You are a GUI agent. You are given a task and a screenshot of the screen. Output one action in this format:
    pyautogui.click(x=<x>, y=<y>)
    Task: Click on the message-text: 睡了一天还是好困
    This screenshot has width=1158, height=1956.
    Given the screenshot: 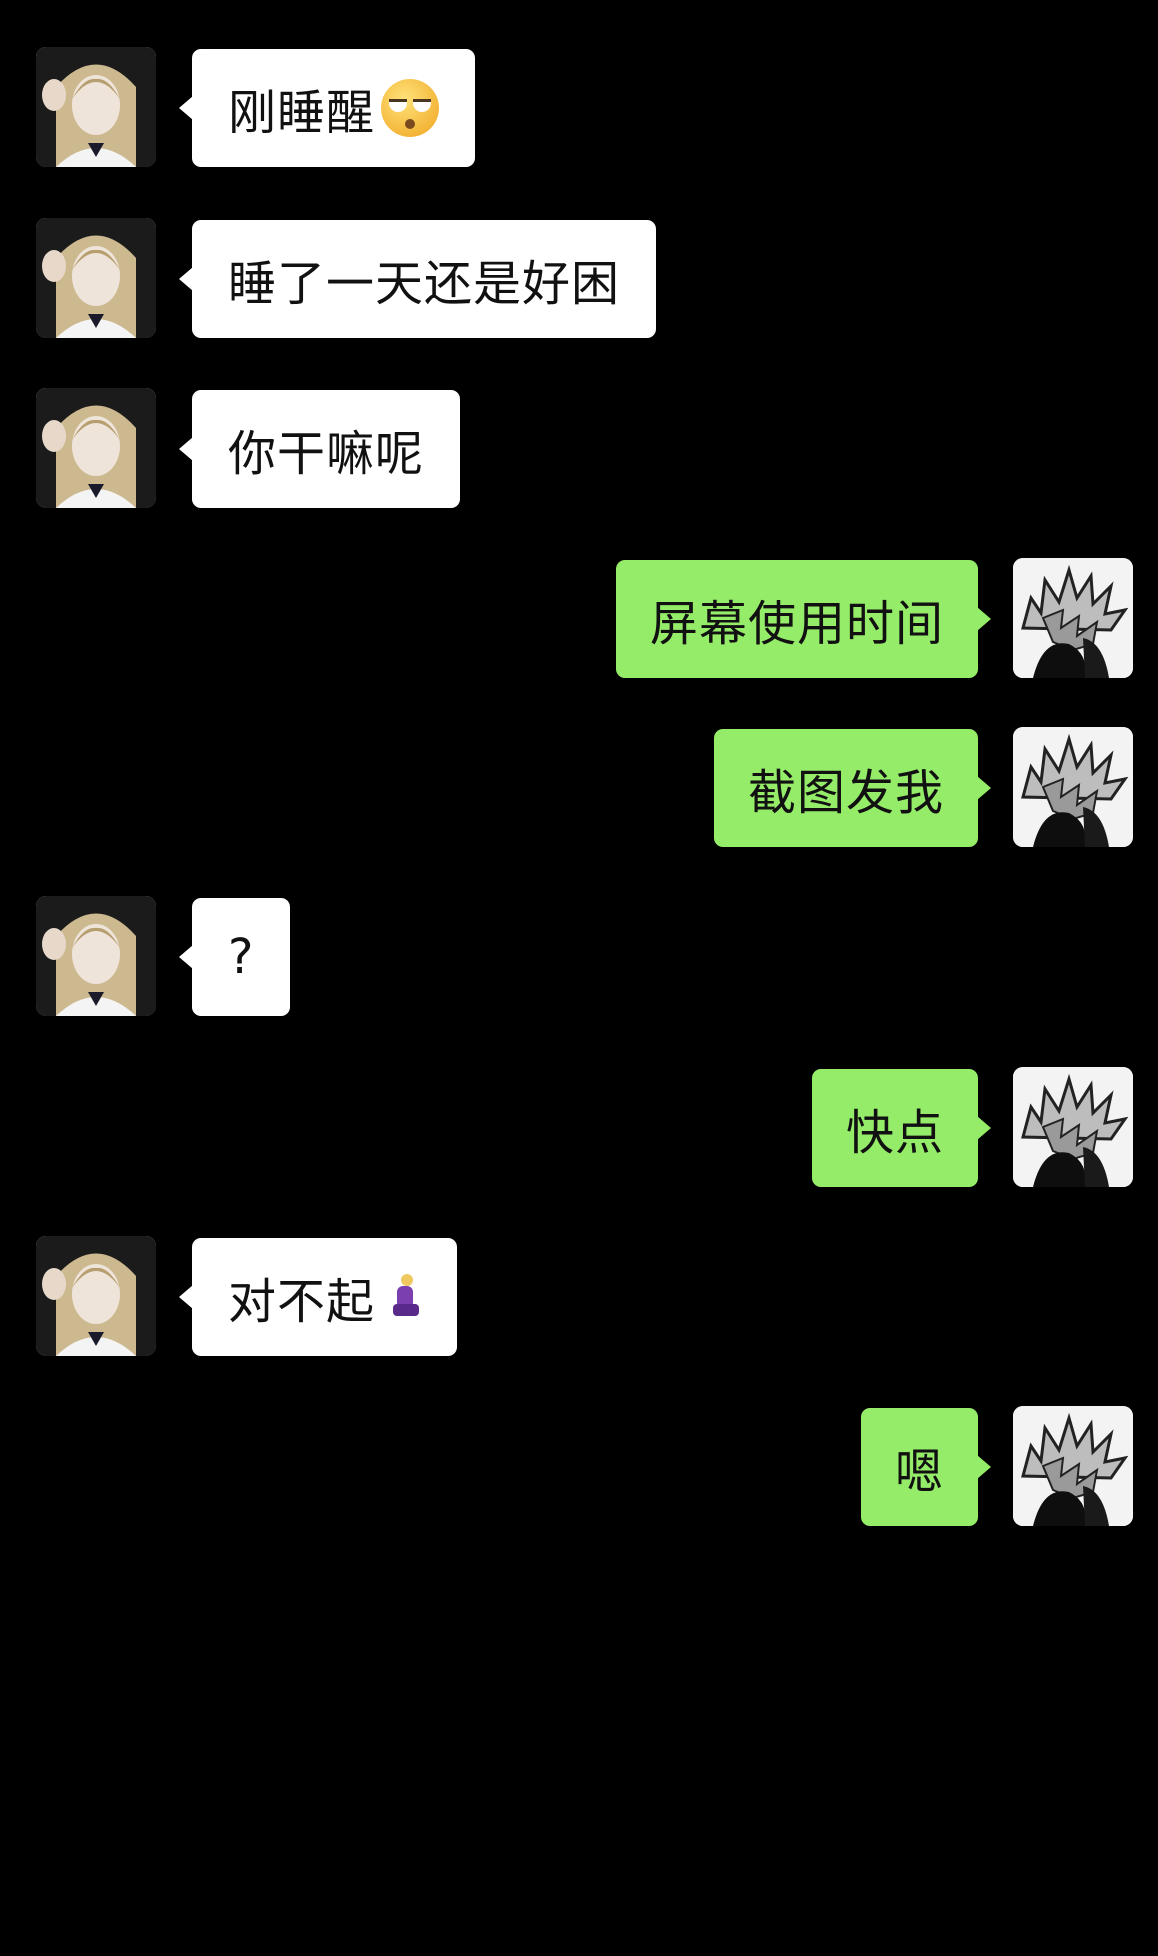 What is the action you would take?
    pyautogui.click(x=424, y=284)
    